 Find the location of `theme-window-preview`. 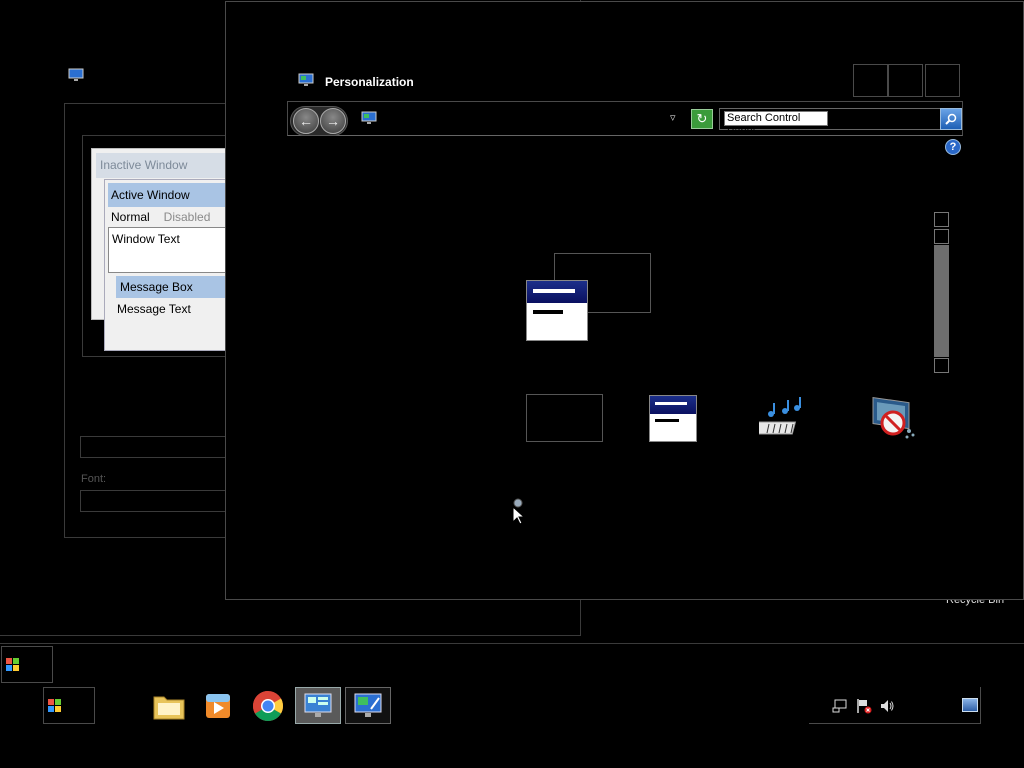

theme-window-preview is located at coordinates (557, 310).